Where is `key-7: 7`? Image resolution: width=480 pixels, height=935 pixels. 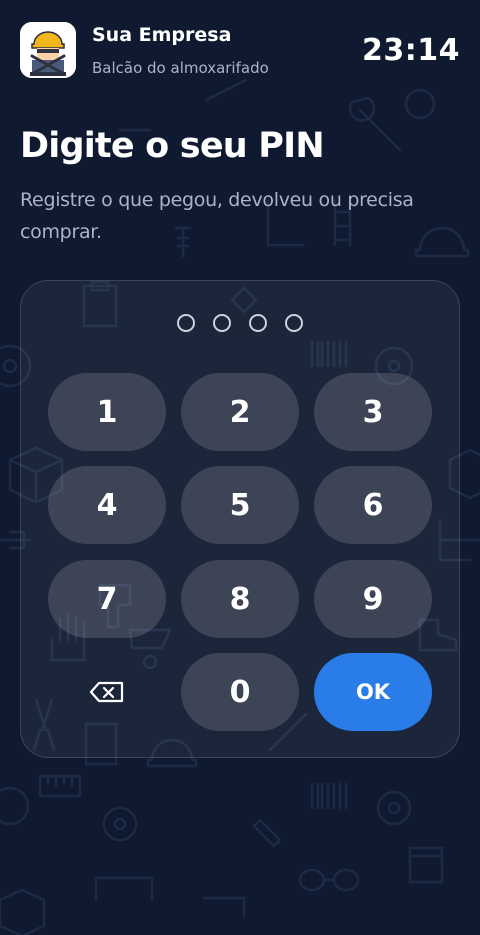
key-7: 7 is located at coordinates (107, 599).